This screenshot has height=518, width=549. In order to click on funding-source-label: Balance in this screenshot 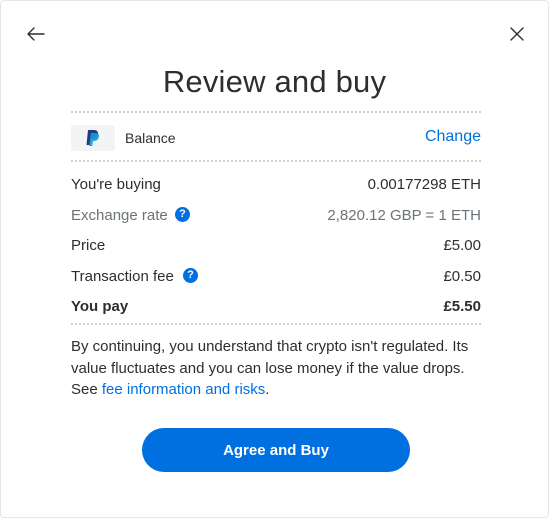, I will do `click(150, 138)`.